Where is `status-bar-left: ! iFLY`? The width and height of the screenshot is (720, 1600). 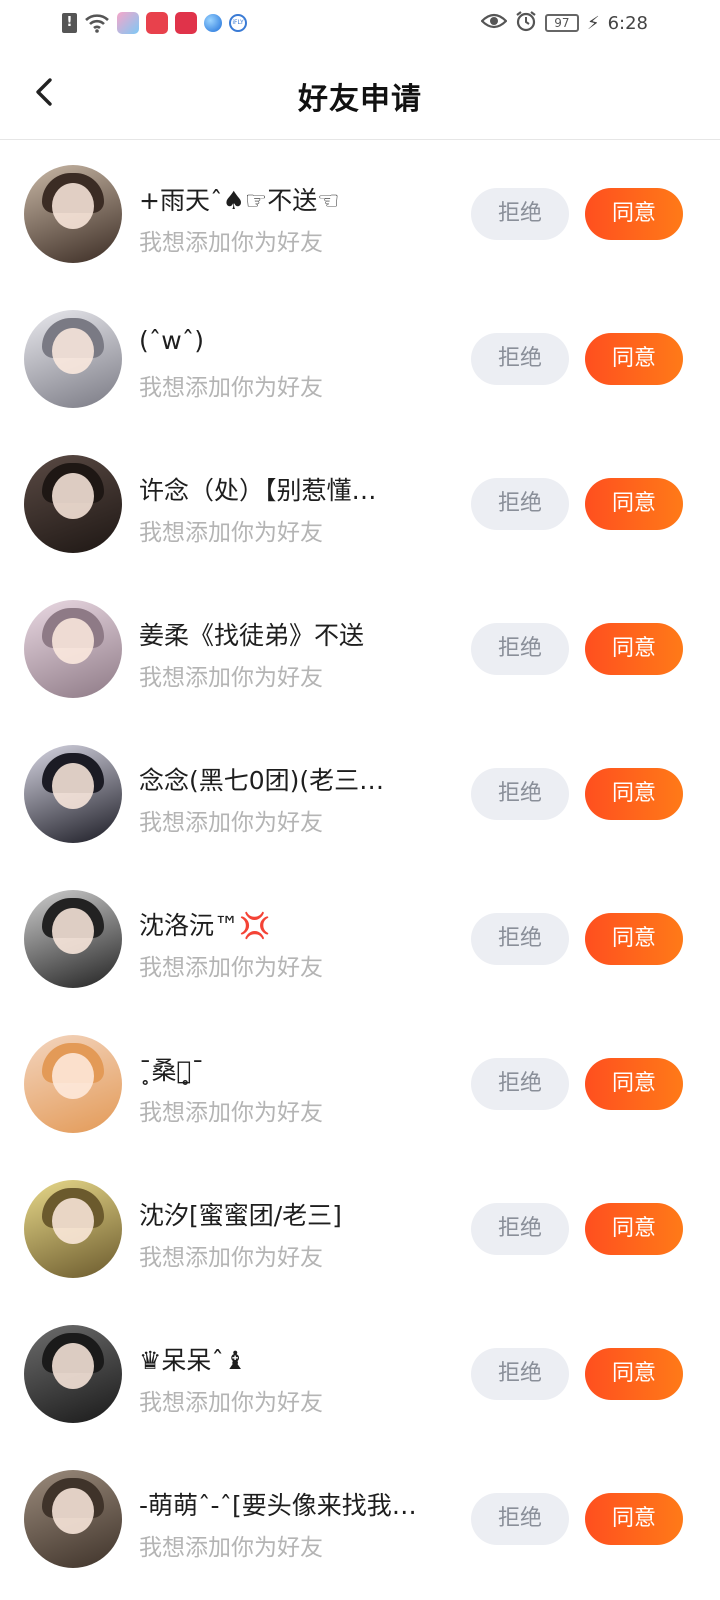 status-bar-left: ! iFLY is located at coordinates (154, 23).